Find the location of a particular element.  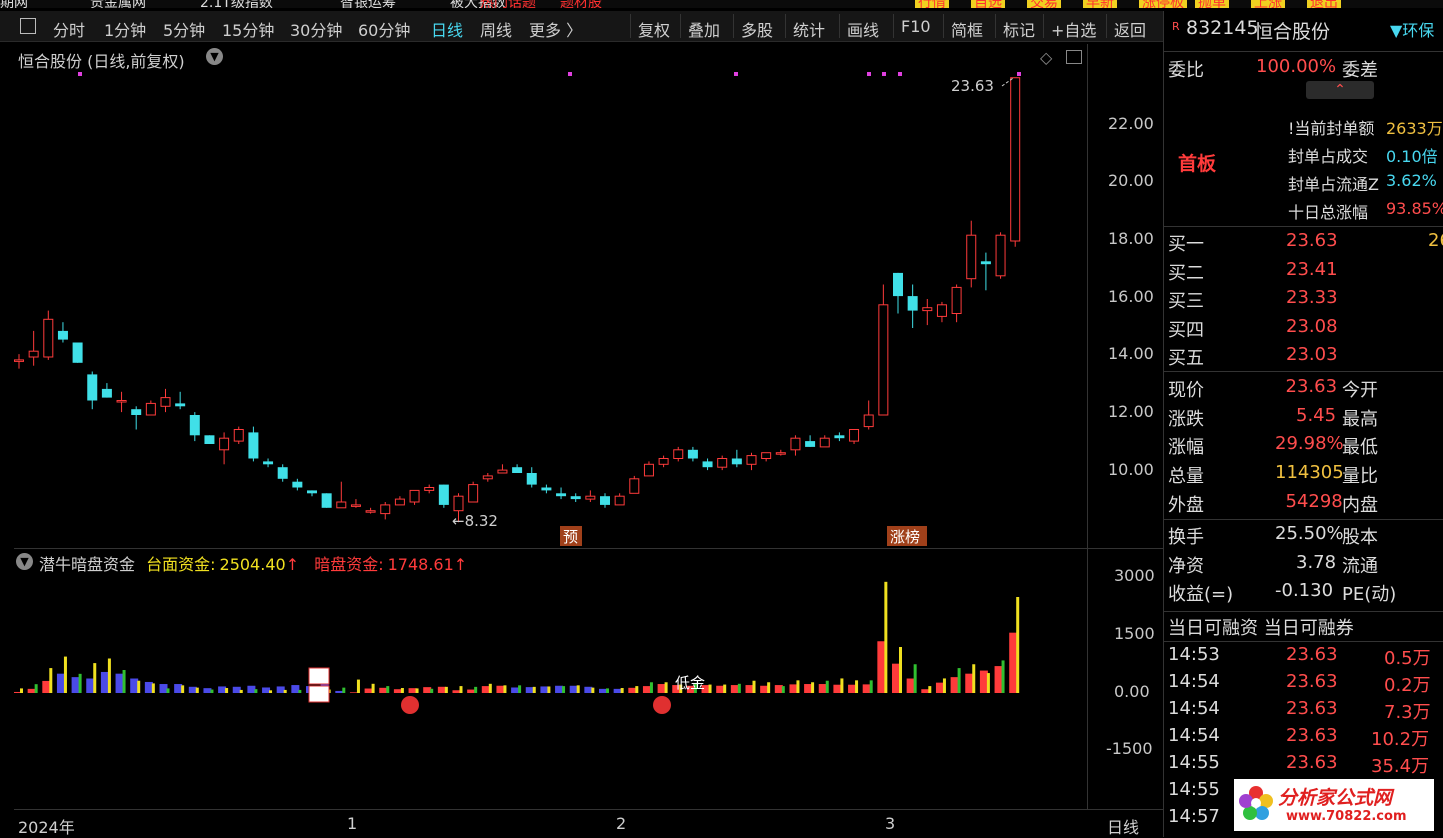

period-tab: 15分钟 is located at coordinates (248, 29).